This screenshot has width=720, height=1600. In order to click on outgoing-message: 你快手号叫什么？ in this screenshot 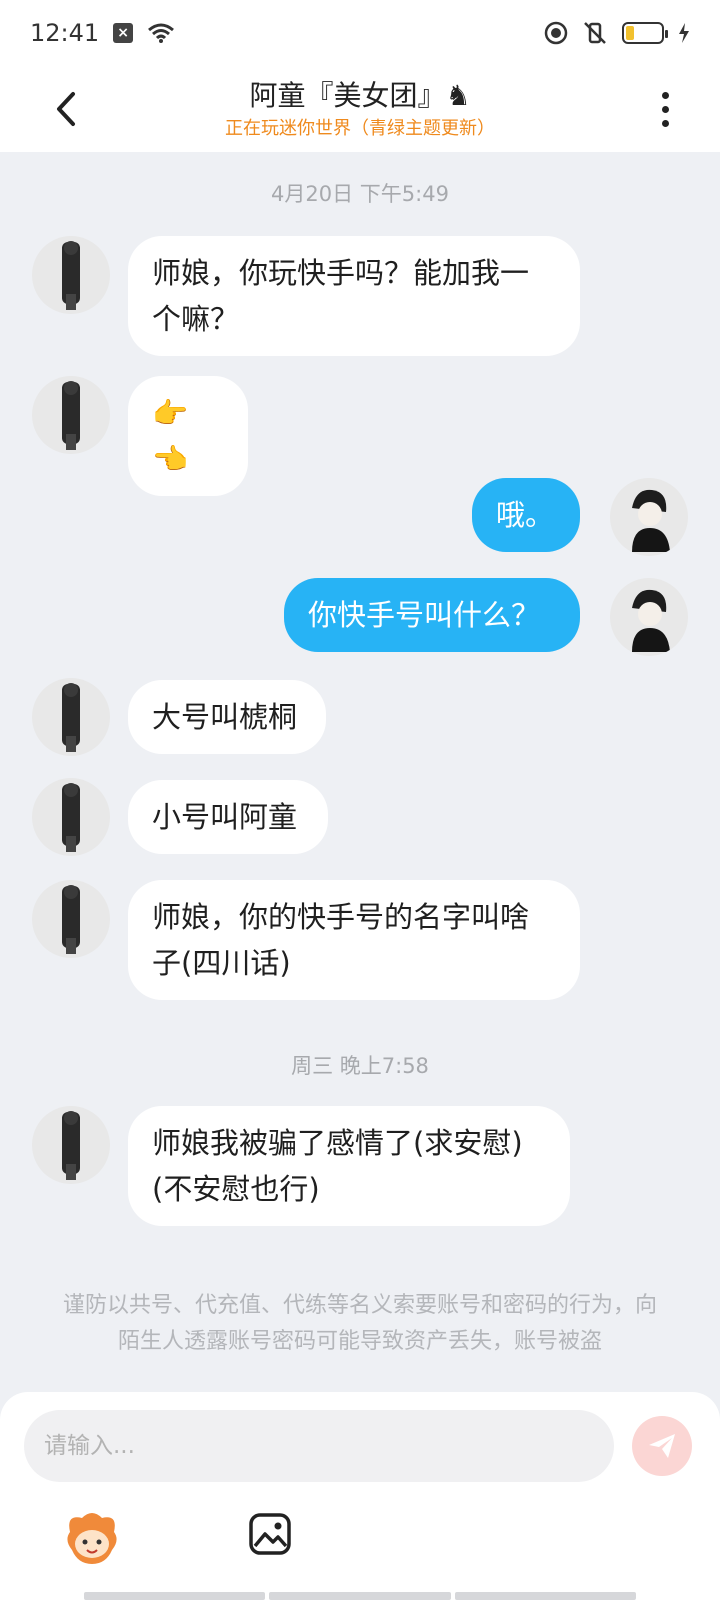, I will do `click(432, 615)`.